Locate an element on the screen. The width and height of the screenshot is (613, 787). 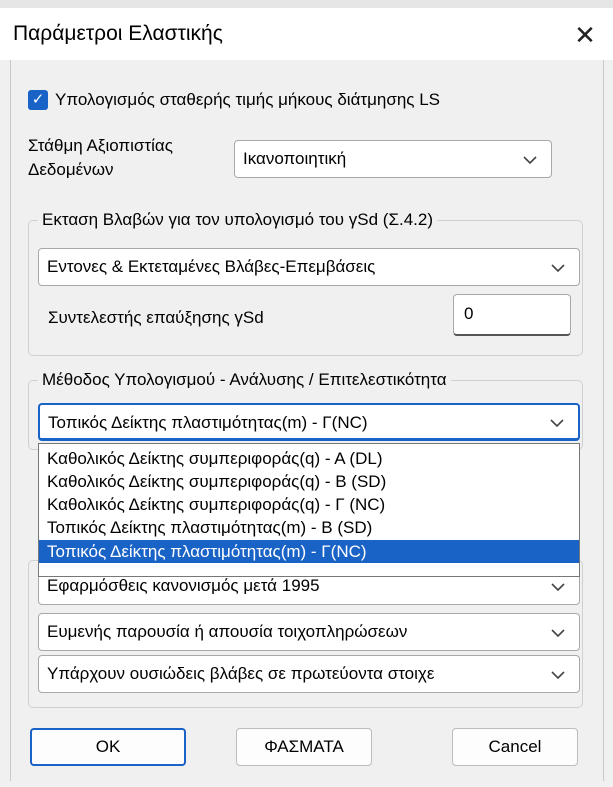
method-select: Τοπικός Δείκτης πλαστιμότητας(m) - Γ(NC) is located at coordinates (309, 422).